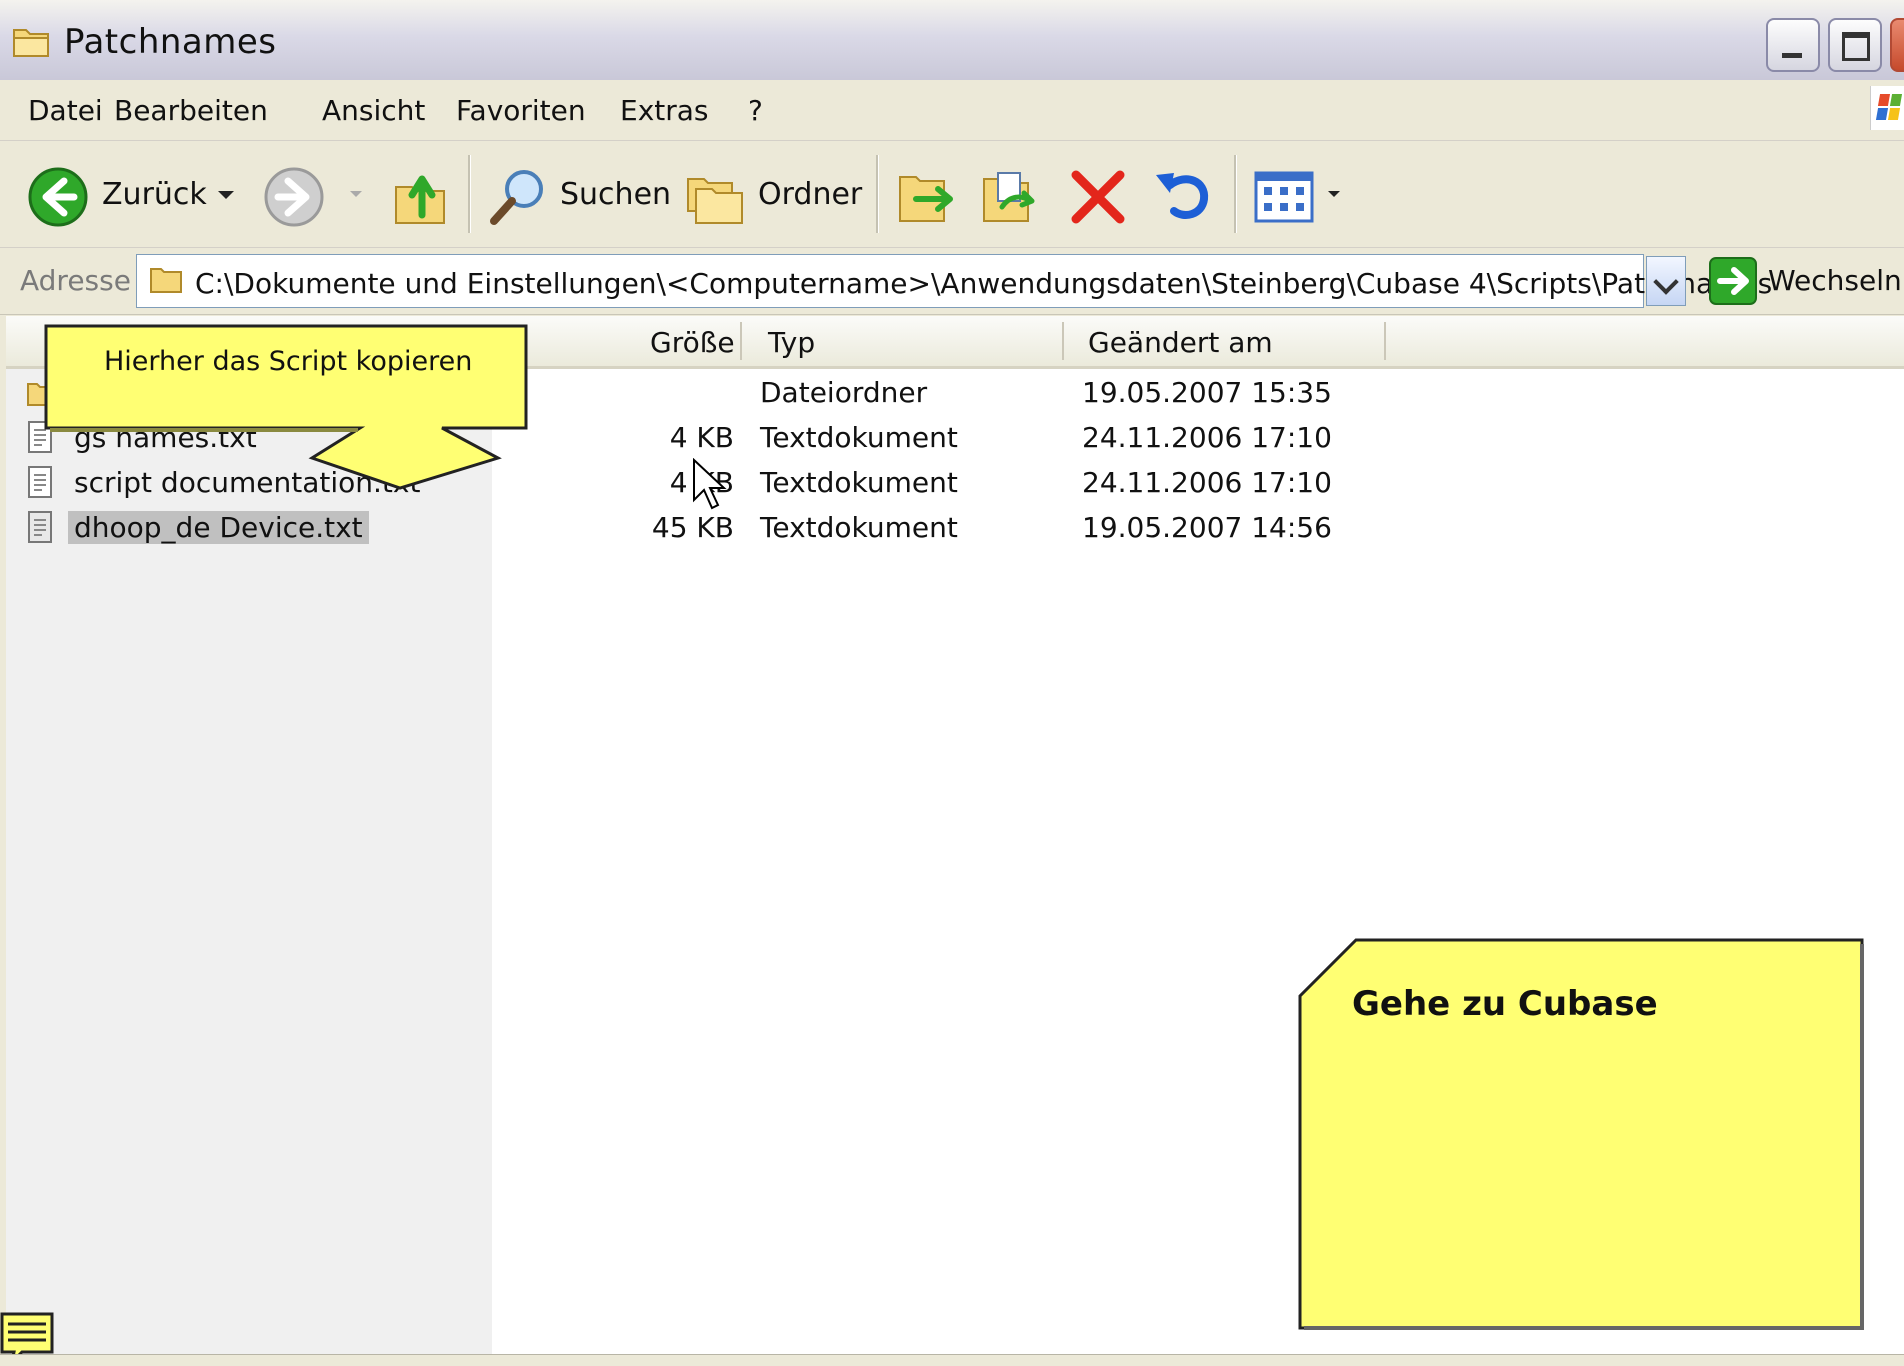 The height and width of the screenshot is (1366, 1904). What do you see at coordinates (844, 392) in the screenshot?
I see `file-type: Dateiordner` at bounding box center [844, 392].